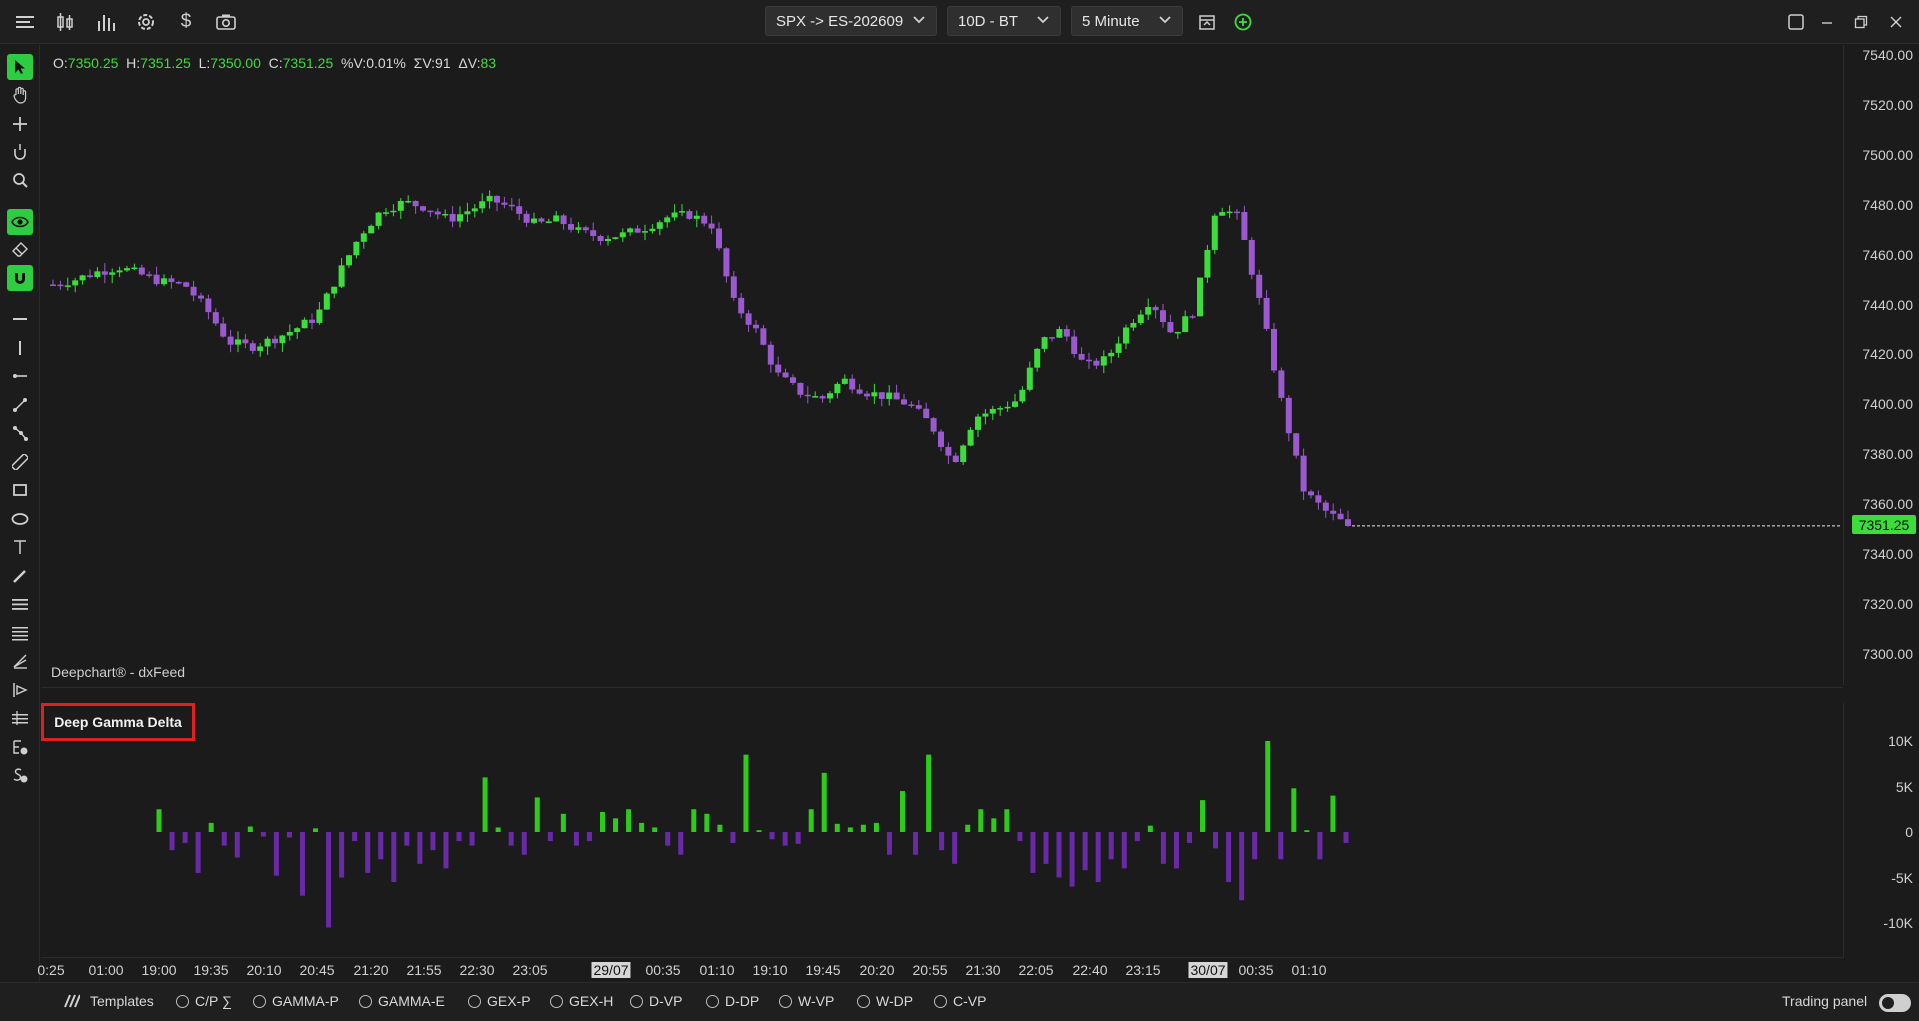 The height and width of the screenshot is (1021, 1919). I want to click on eraser-tool-icon, so click(20, 250).